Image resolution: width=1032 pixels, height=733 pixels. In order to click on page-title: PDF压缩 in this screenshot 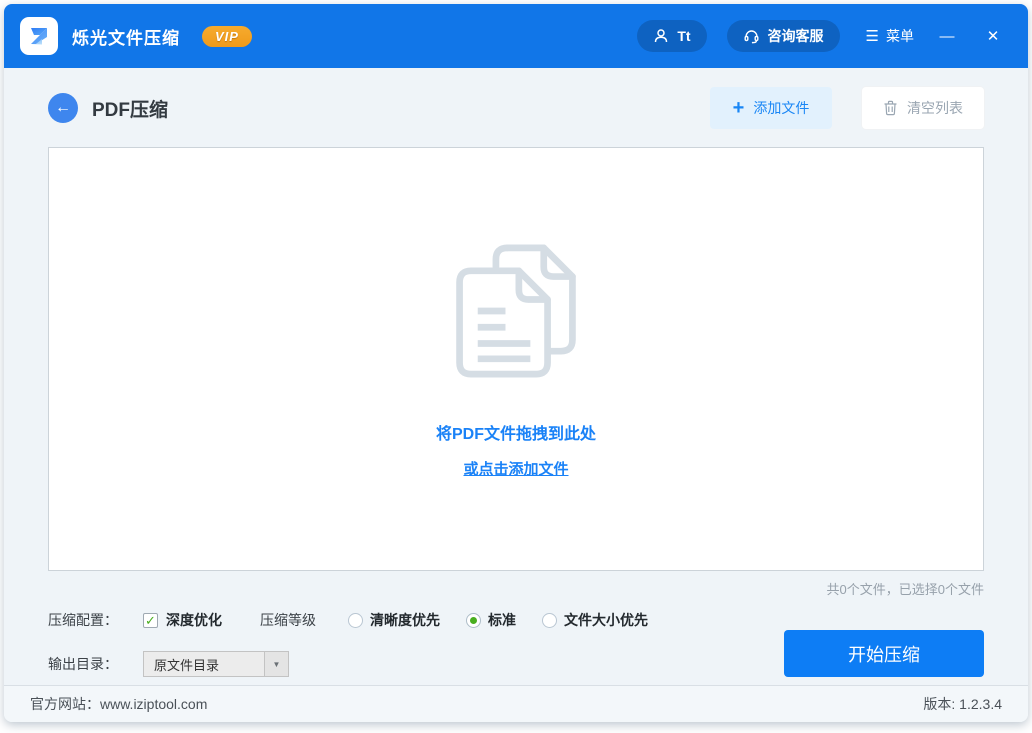, I will do `click(130, 110)`.